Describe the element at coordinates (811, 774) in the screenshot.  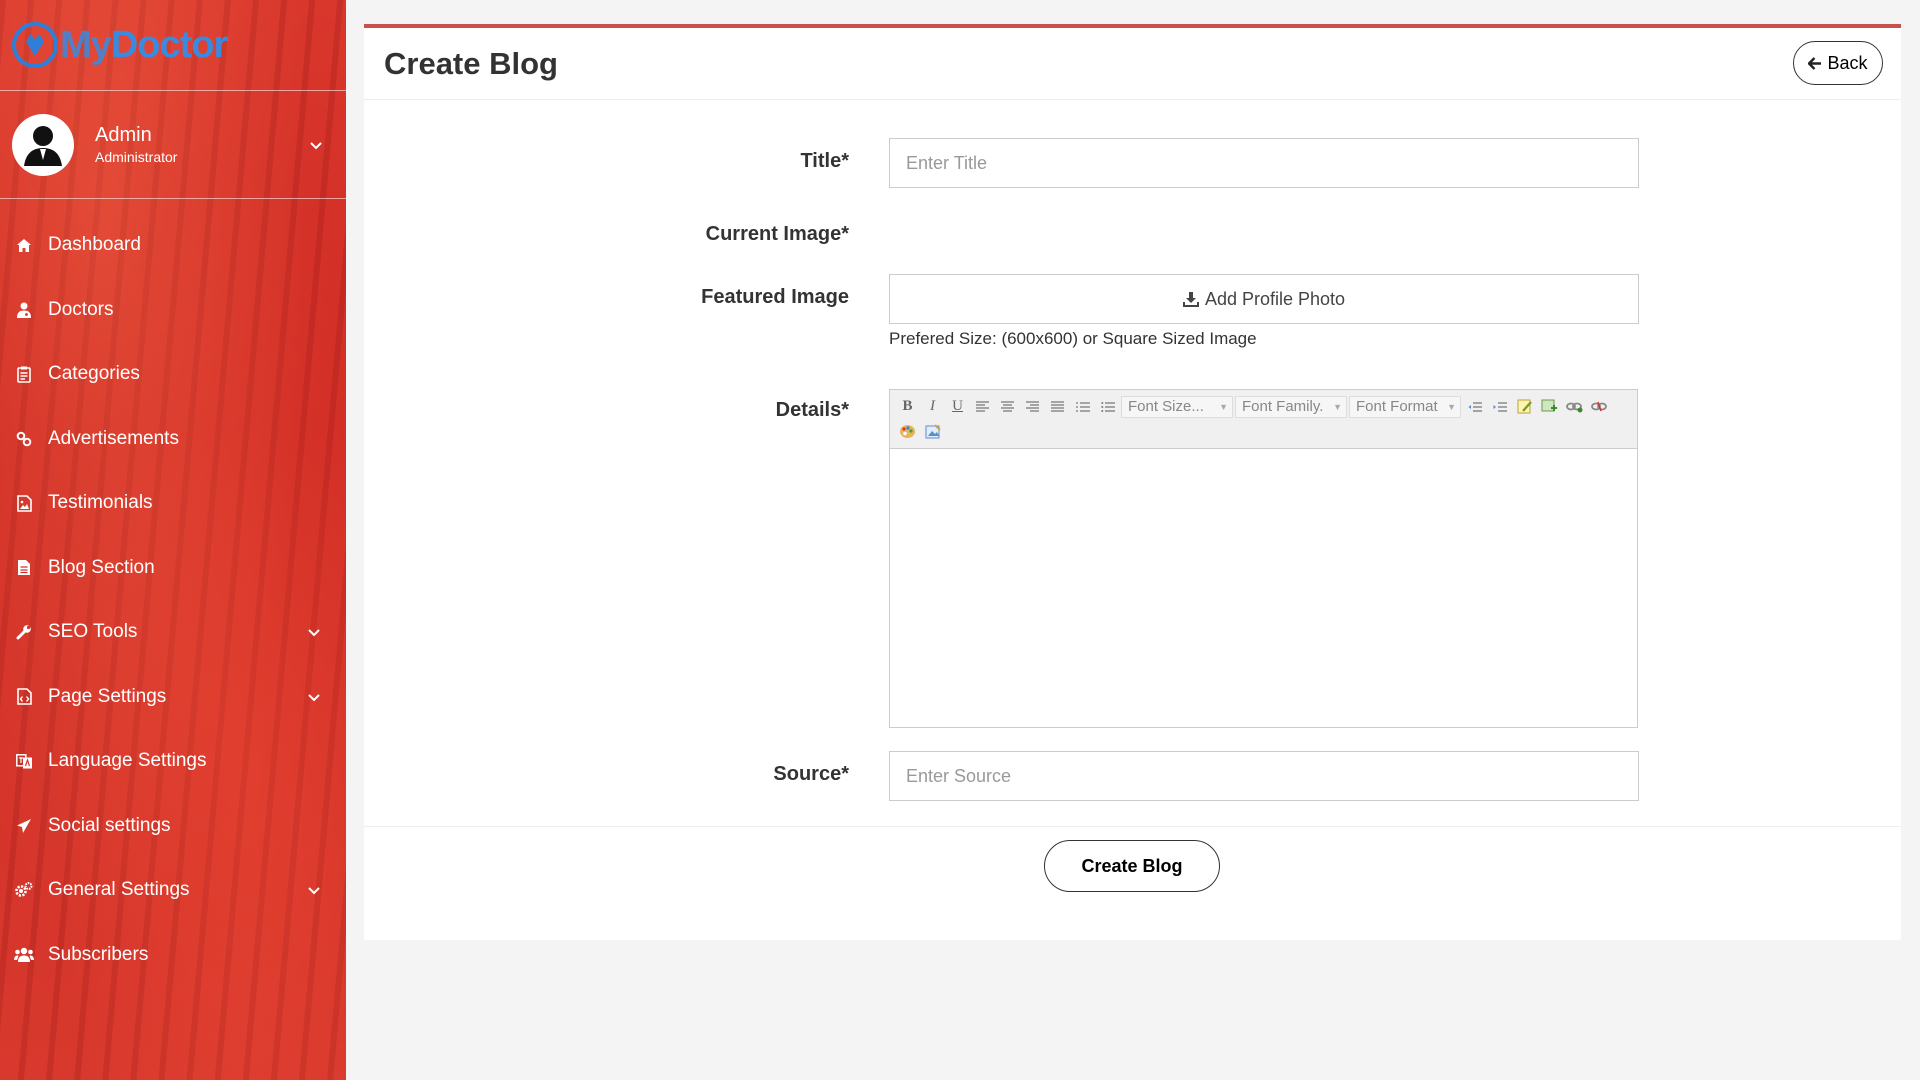
I see `source-label: Source*` at that location.